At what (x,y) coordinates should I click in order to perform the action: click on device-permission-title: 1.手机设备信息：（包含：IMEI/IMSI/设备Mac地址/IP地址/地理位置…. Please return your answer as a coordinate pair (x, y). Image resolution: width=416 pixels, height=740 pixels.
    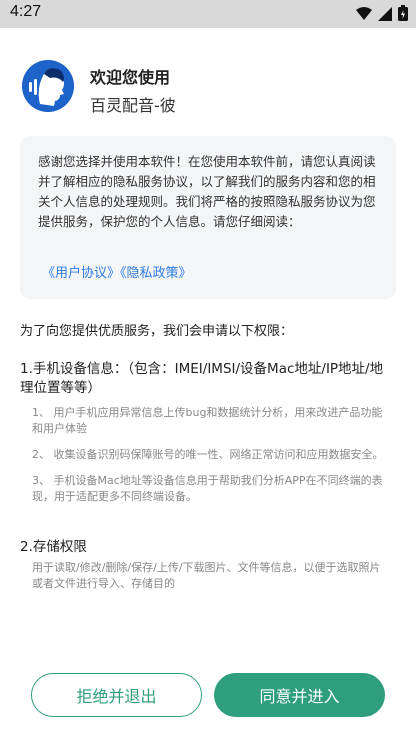
    Looking at the image, I should click on (202, 378).